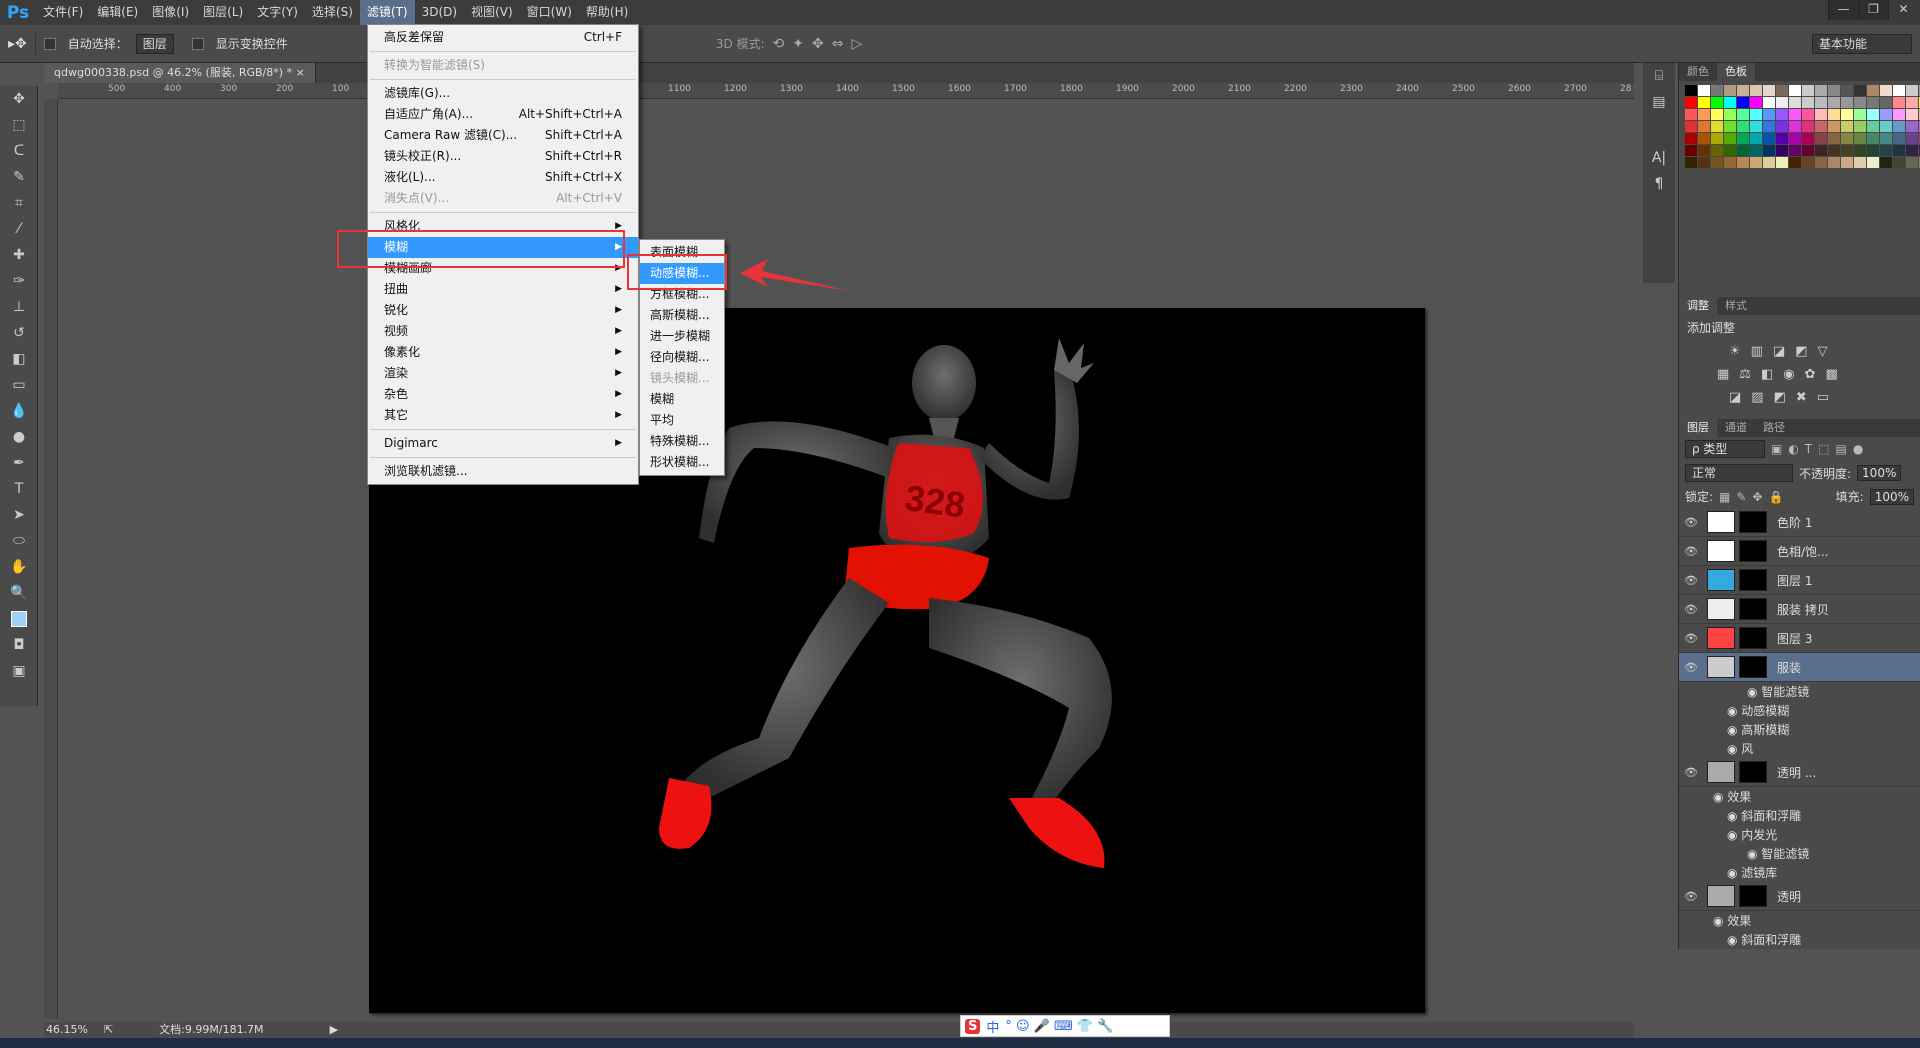  Describe the element at coordinates (1799, 834) in the screenshot. I see `layer-sub-item: ◉ 内发光` at that location.